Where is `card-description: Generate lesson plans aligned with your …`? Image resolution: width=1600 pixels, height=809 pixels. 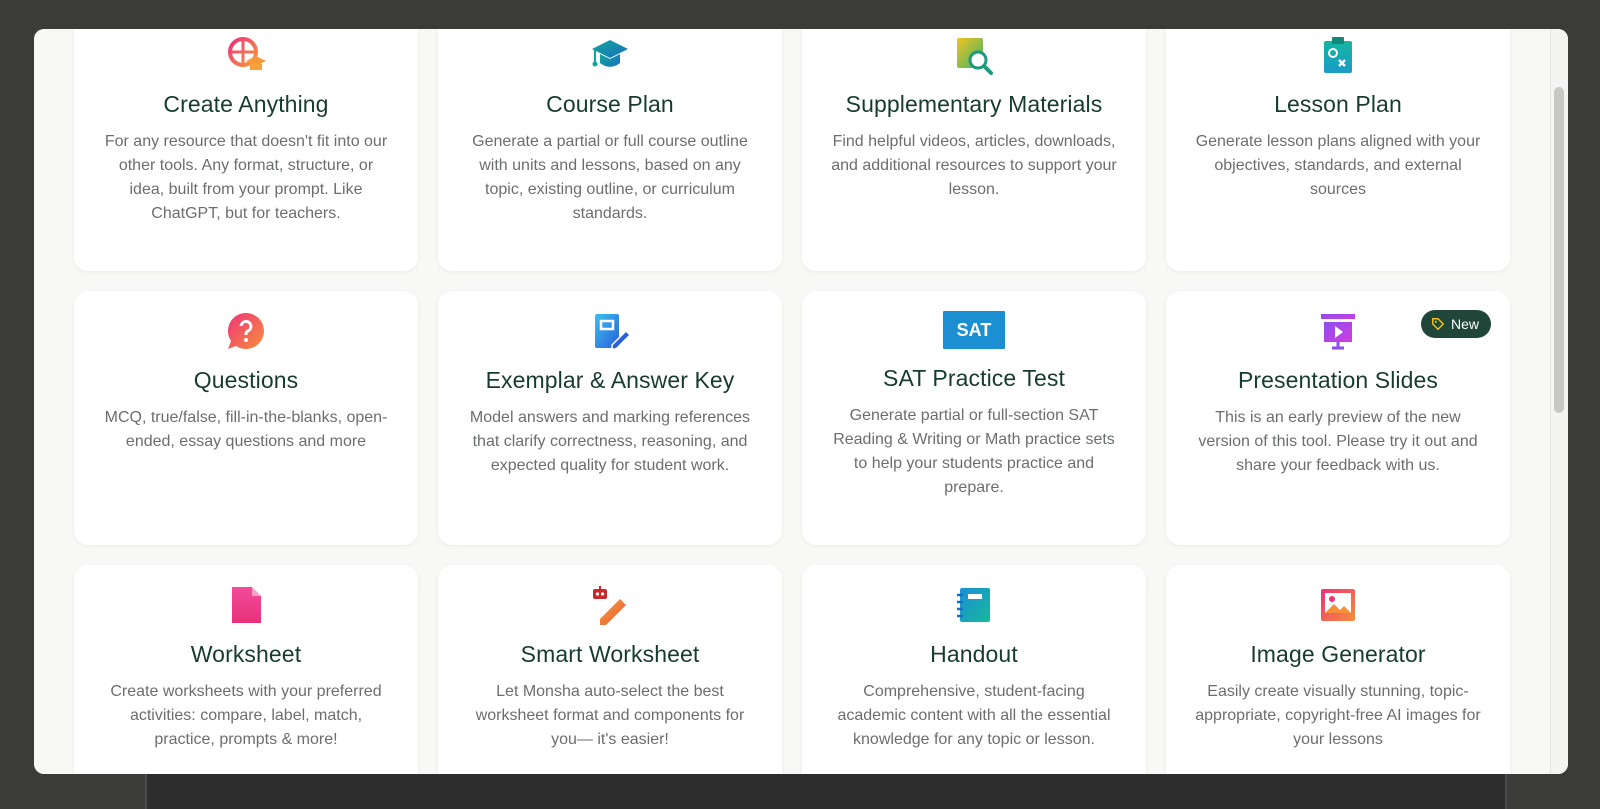
card-description: Generate lesson plans aligned with your … is located at coordinates (1338, 165).